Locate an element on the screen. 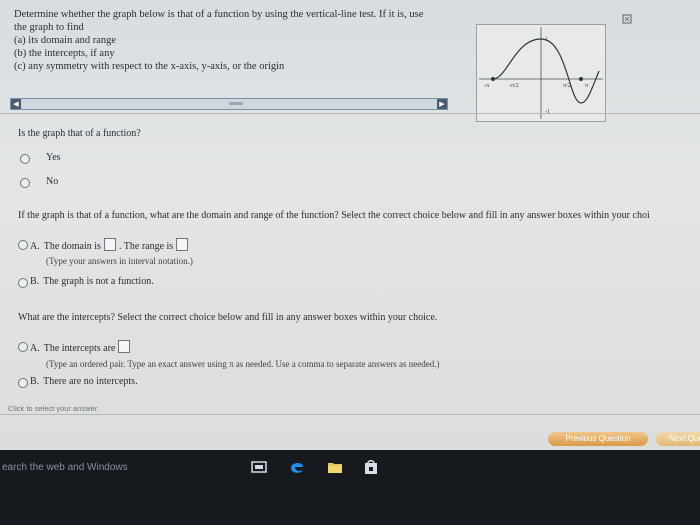  enlarge-graph-icon is located at coordinates (627, 19).